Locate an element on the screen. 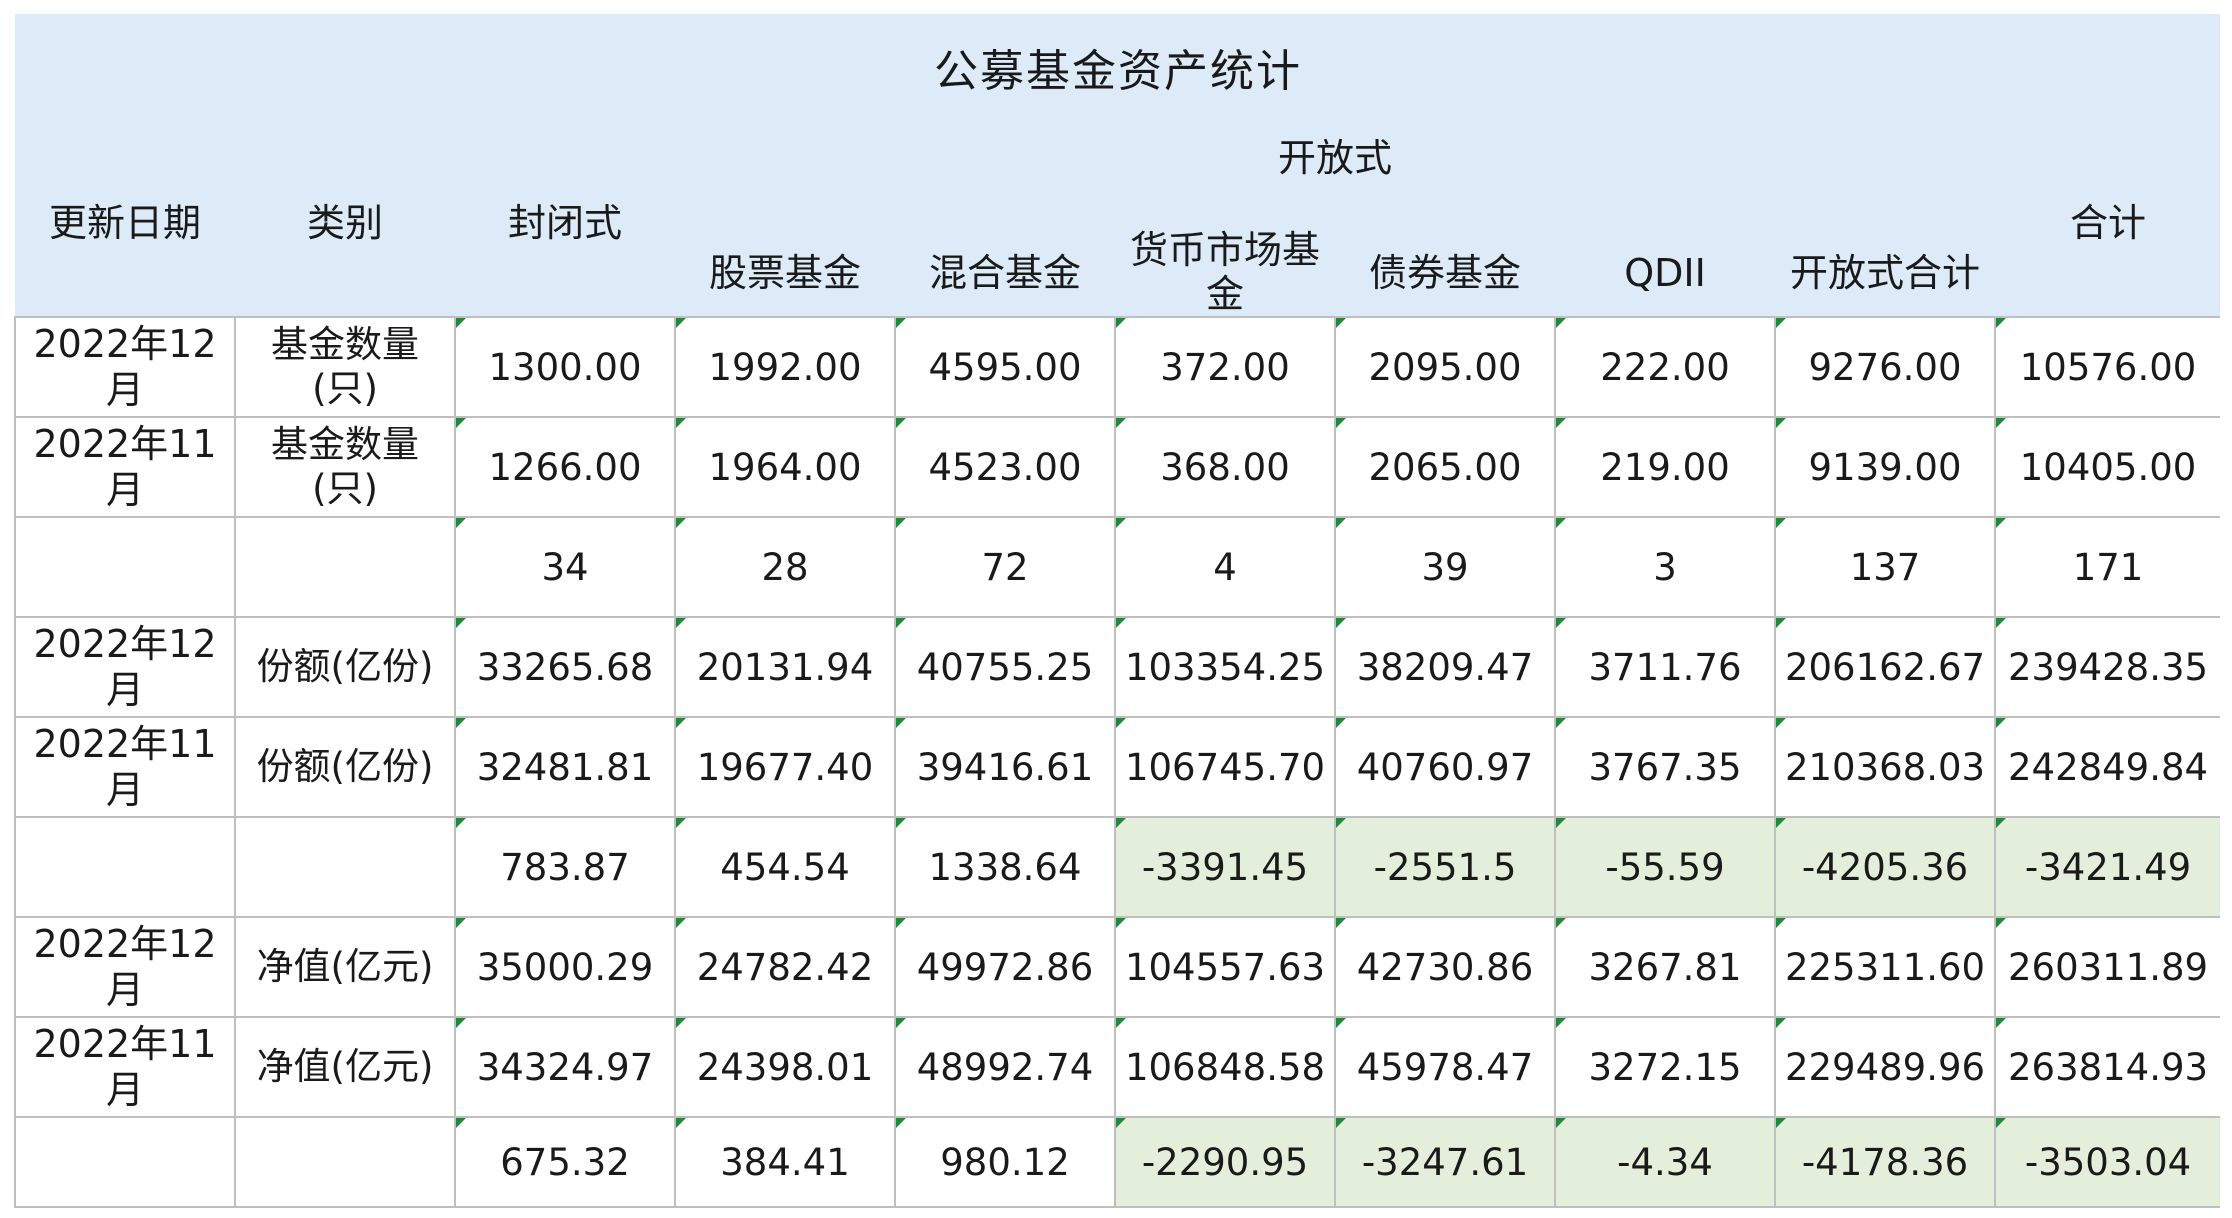 The width and height of the screenshot is (2232, 1218). value-text: 42730.86 is located at coordinates (1445, 967).